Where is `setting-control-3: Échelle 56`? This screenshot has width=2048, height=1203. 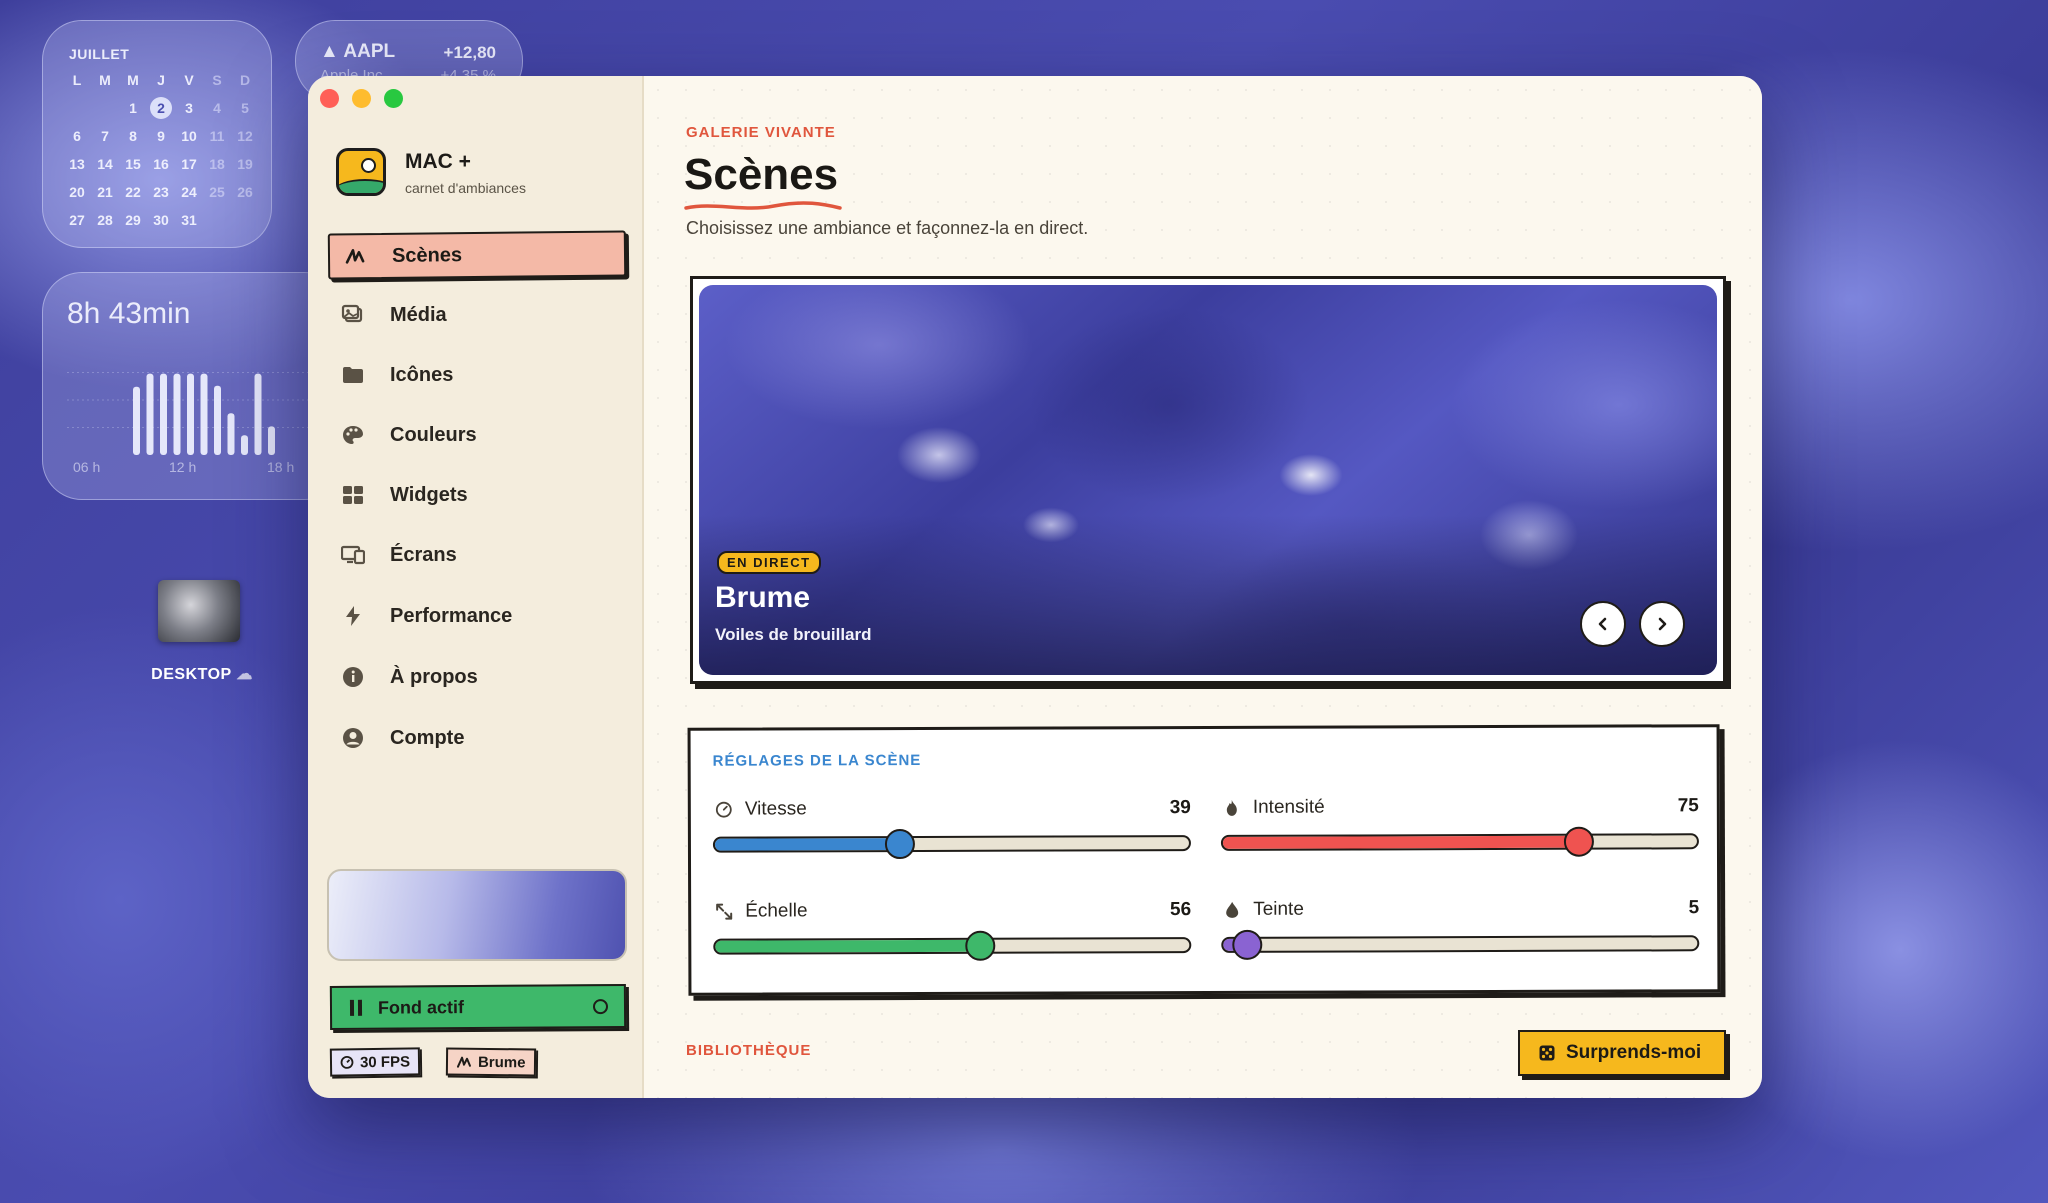
setting-control-3: Échelle 56 is located at coordinates (952, 930).